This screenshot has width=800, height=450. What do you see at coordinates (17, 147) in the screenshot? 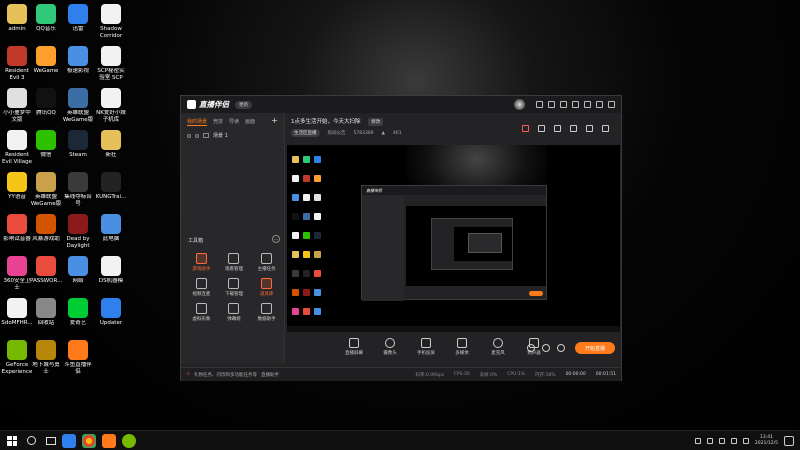
I see `desktop-icon: Resident Evil Village` at bounding box center [17, 147].